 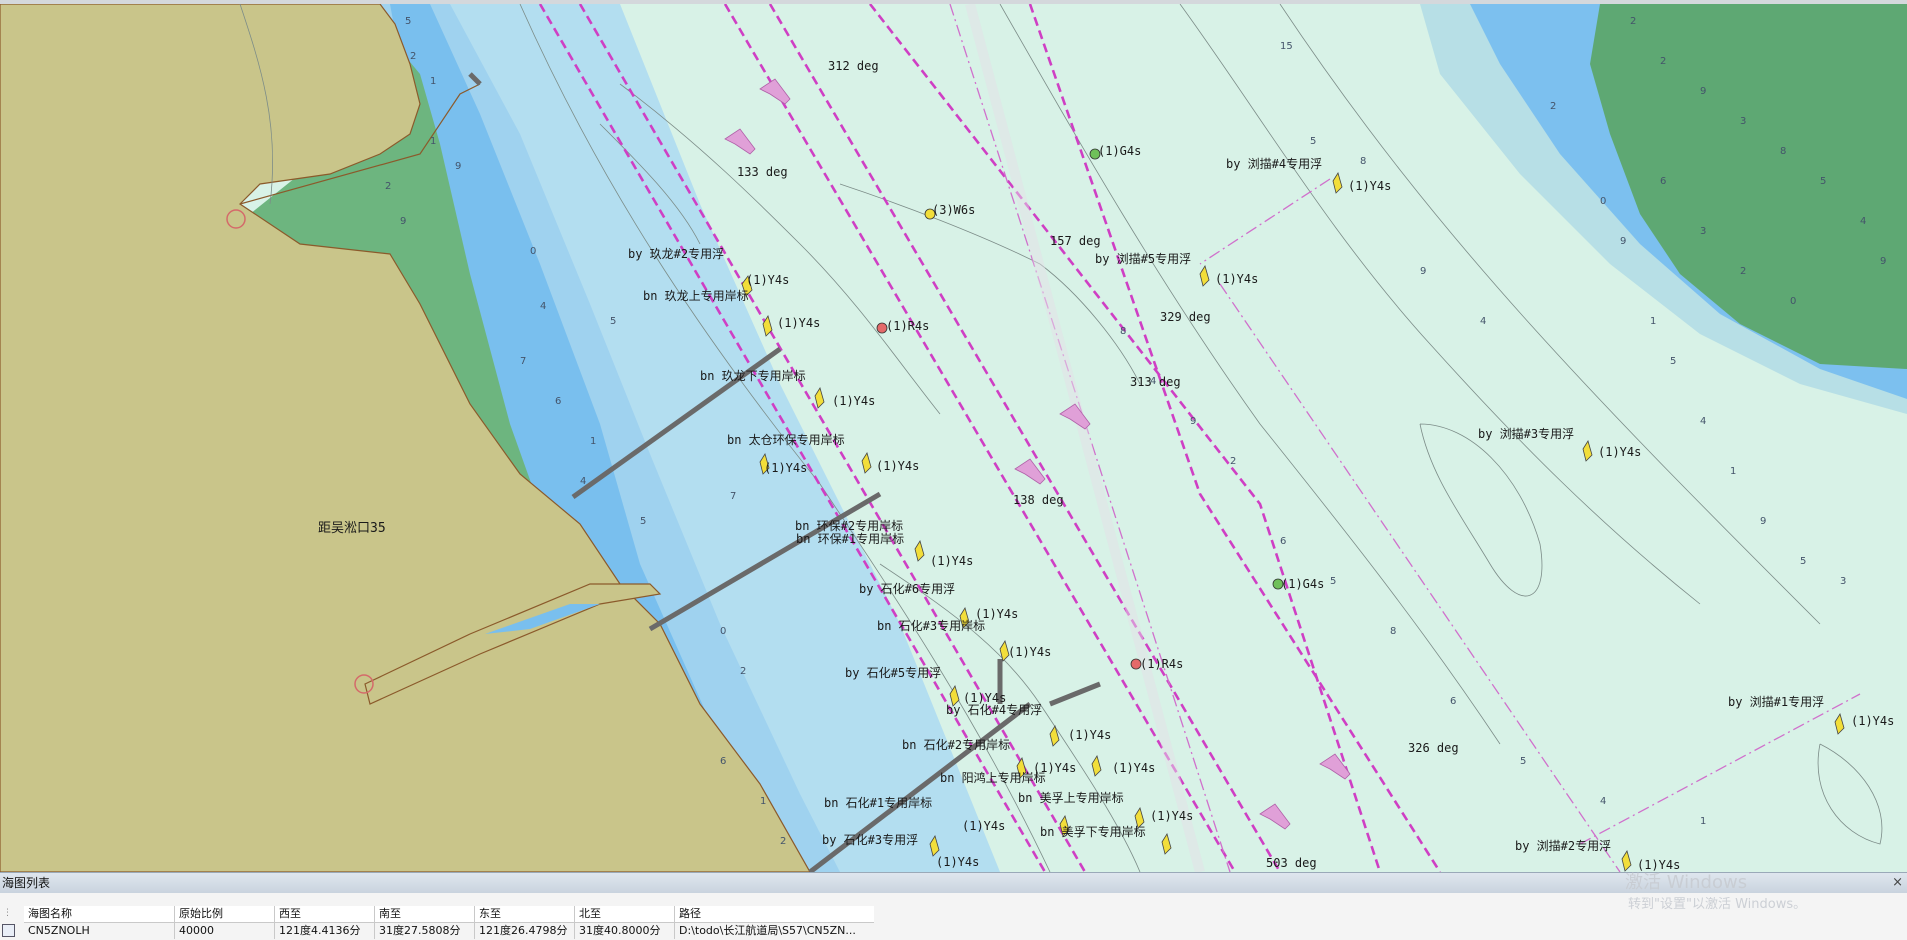 What do you see at coordinates (849, 525) in the screenshot?
I see `feature-label: bn 环保#2专用岸标` at bounding box center [849, 525].